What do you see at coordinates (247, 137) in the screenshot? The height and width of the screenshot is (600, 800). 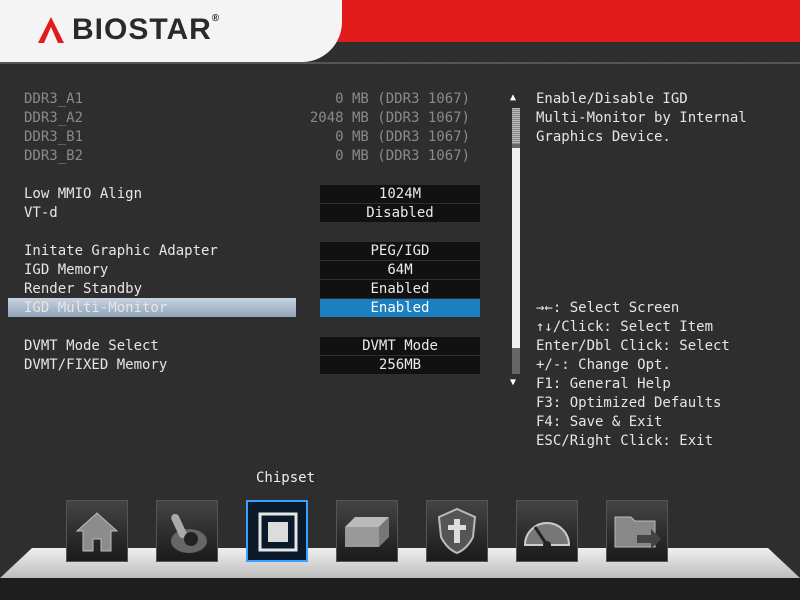 I see `memory-row-ddr3-b1: DDR3_B1 0 MB (DDR3 1067)` at bounding box center [247, 137].